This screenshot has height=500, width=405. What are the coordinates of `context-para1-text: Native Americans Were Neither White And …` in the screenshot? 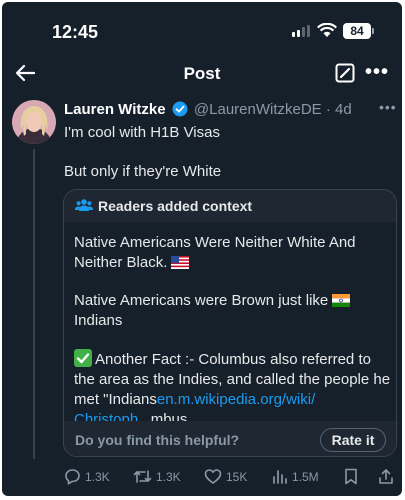 It's located at (215, 252).